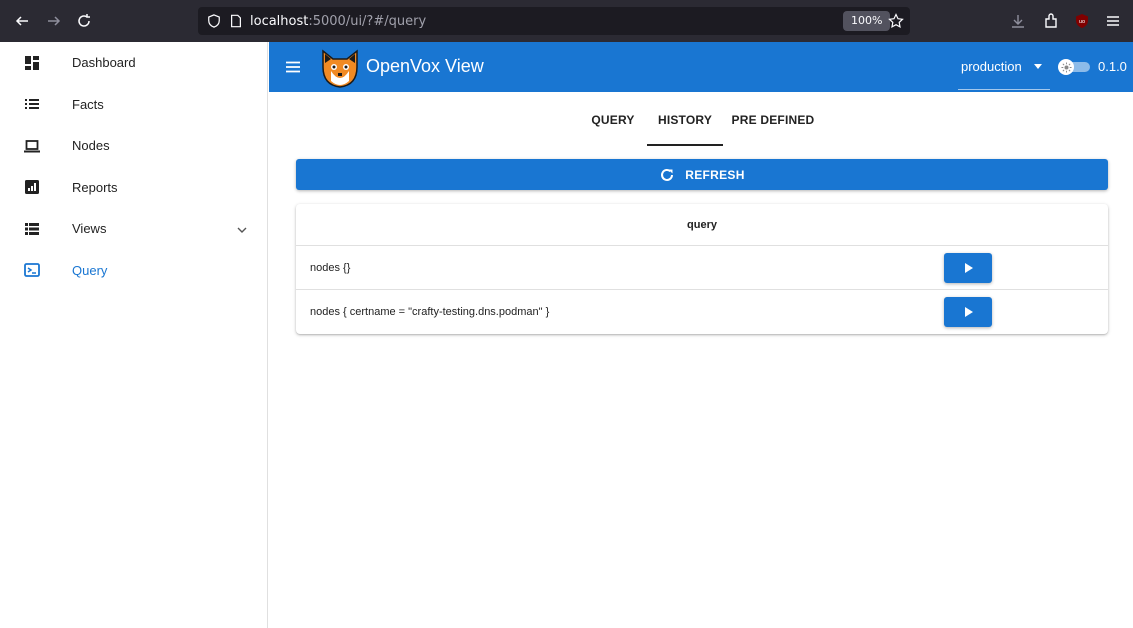  Describe the element at coordinates (32, 229) in the screenshot. I see `view-list-icon` at that location.